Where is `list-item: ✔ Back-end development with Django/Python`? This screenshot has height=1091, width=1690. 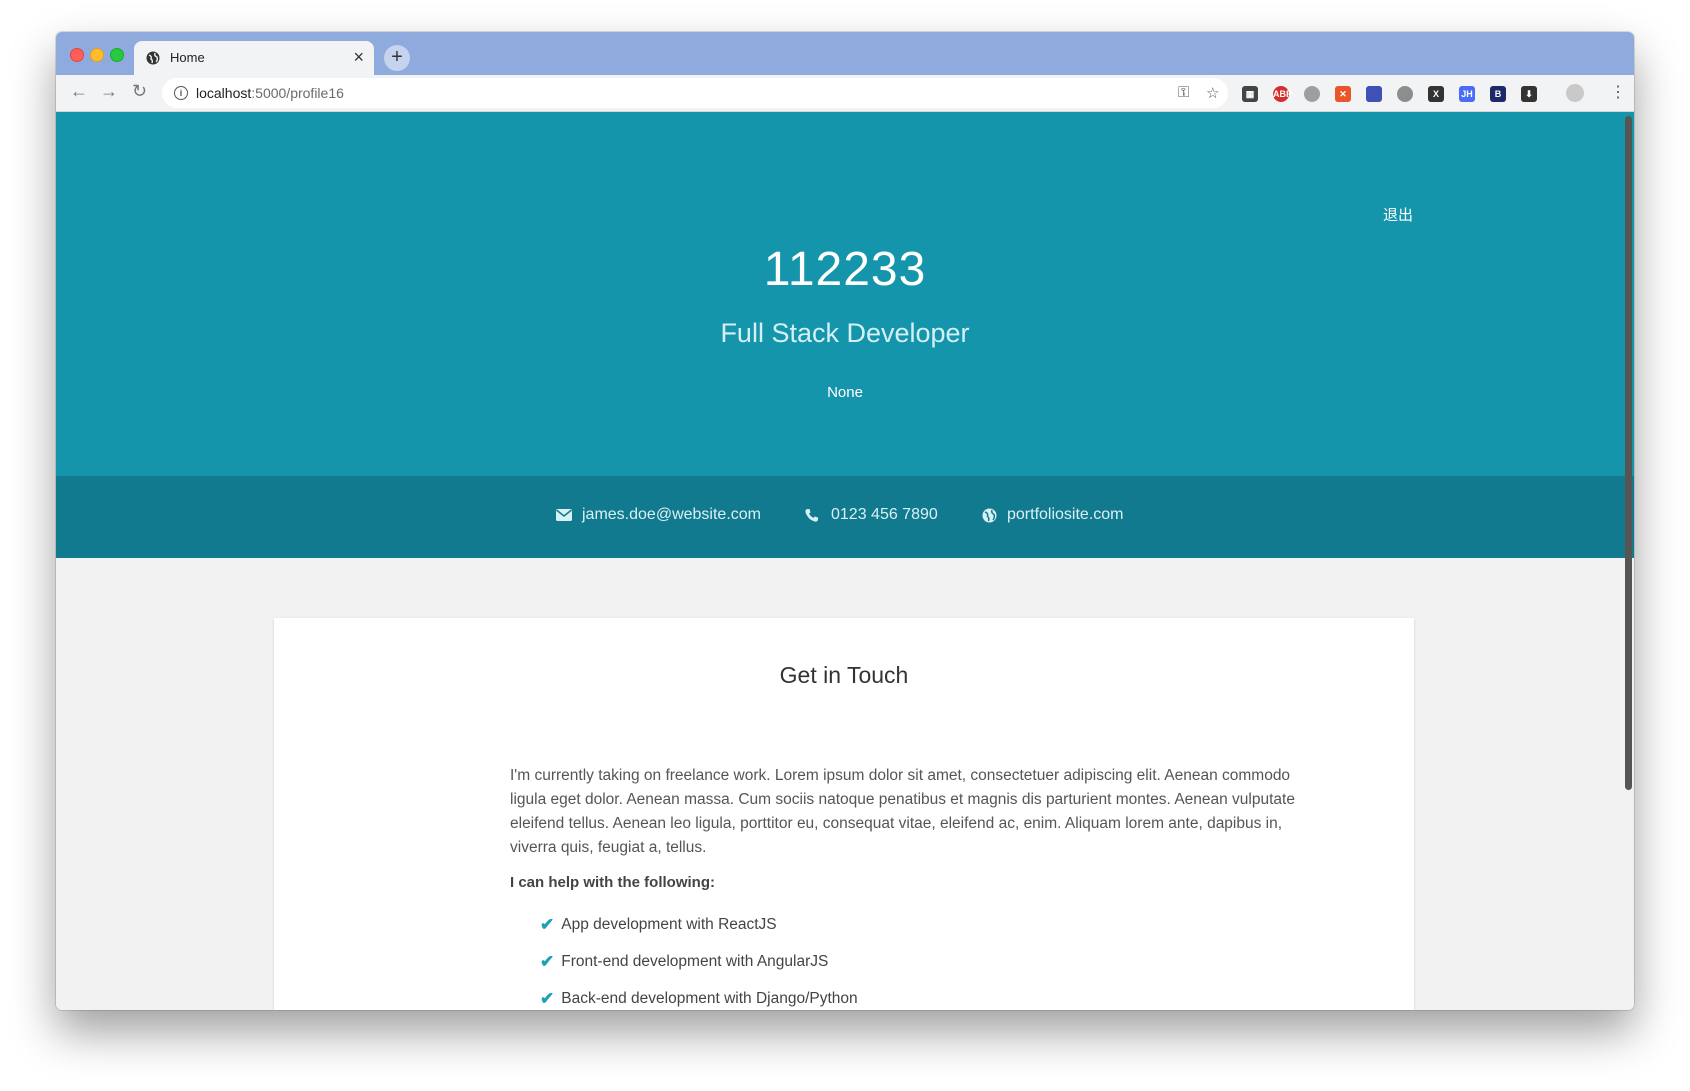
list-item: ✔ Back-end development with Django/Python is located at coordinates (699, 995).